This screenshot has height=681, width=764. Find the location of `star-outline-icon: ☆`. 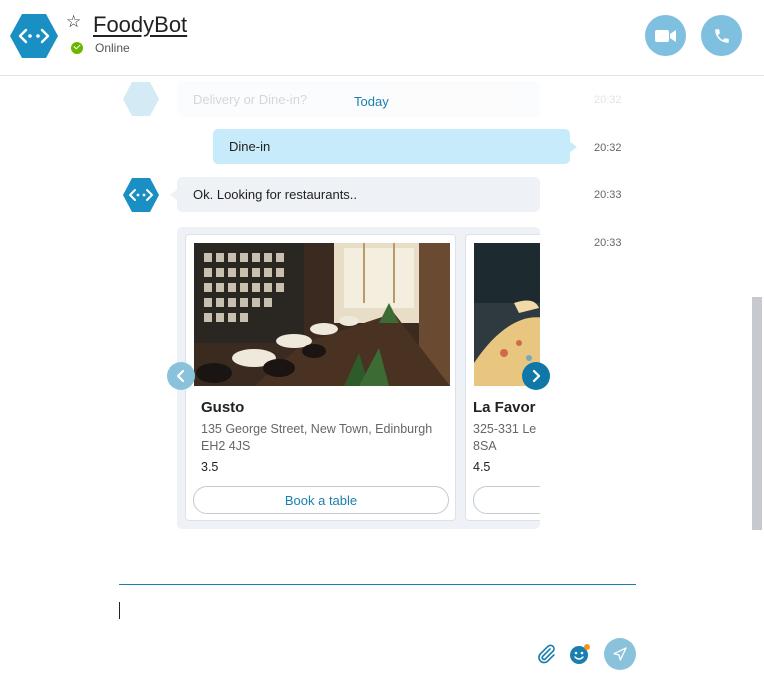

star-outline-icon: ☆ is located at coordinates (75, 22).